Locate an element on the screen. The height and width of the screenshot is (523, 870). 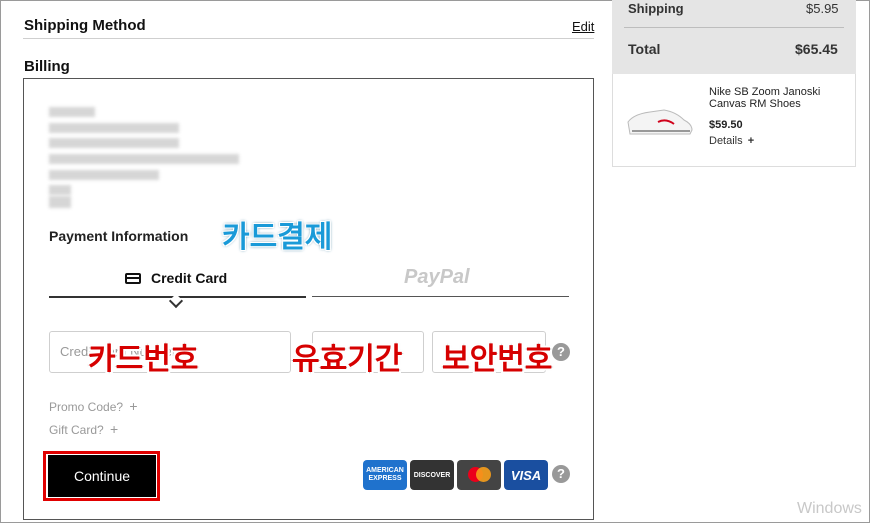
billing-title: Billing is located at coordinates (47, 66).